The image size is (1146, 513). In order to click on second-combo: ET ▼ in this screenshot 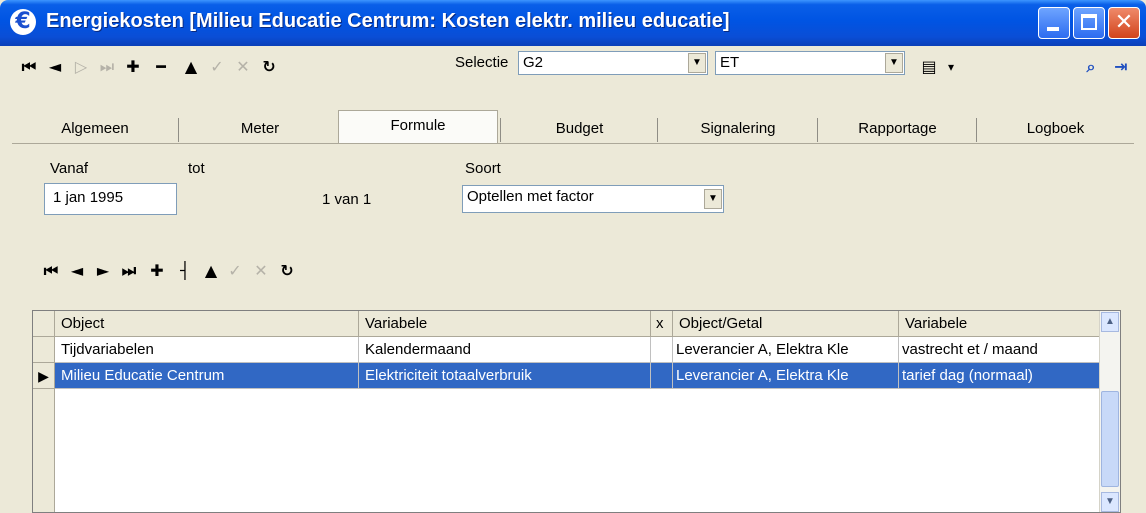, I will do `click(810, 63)`.